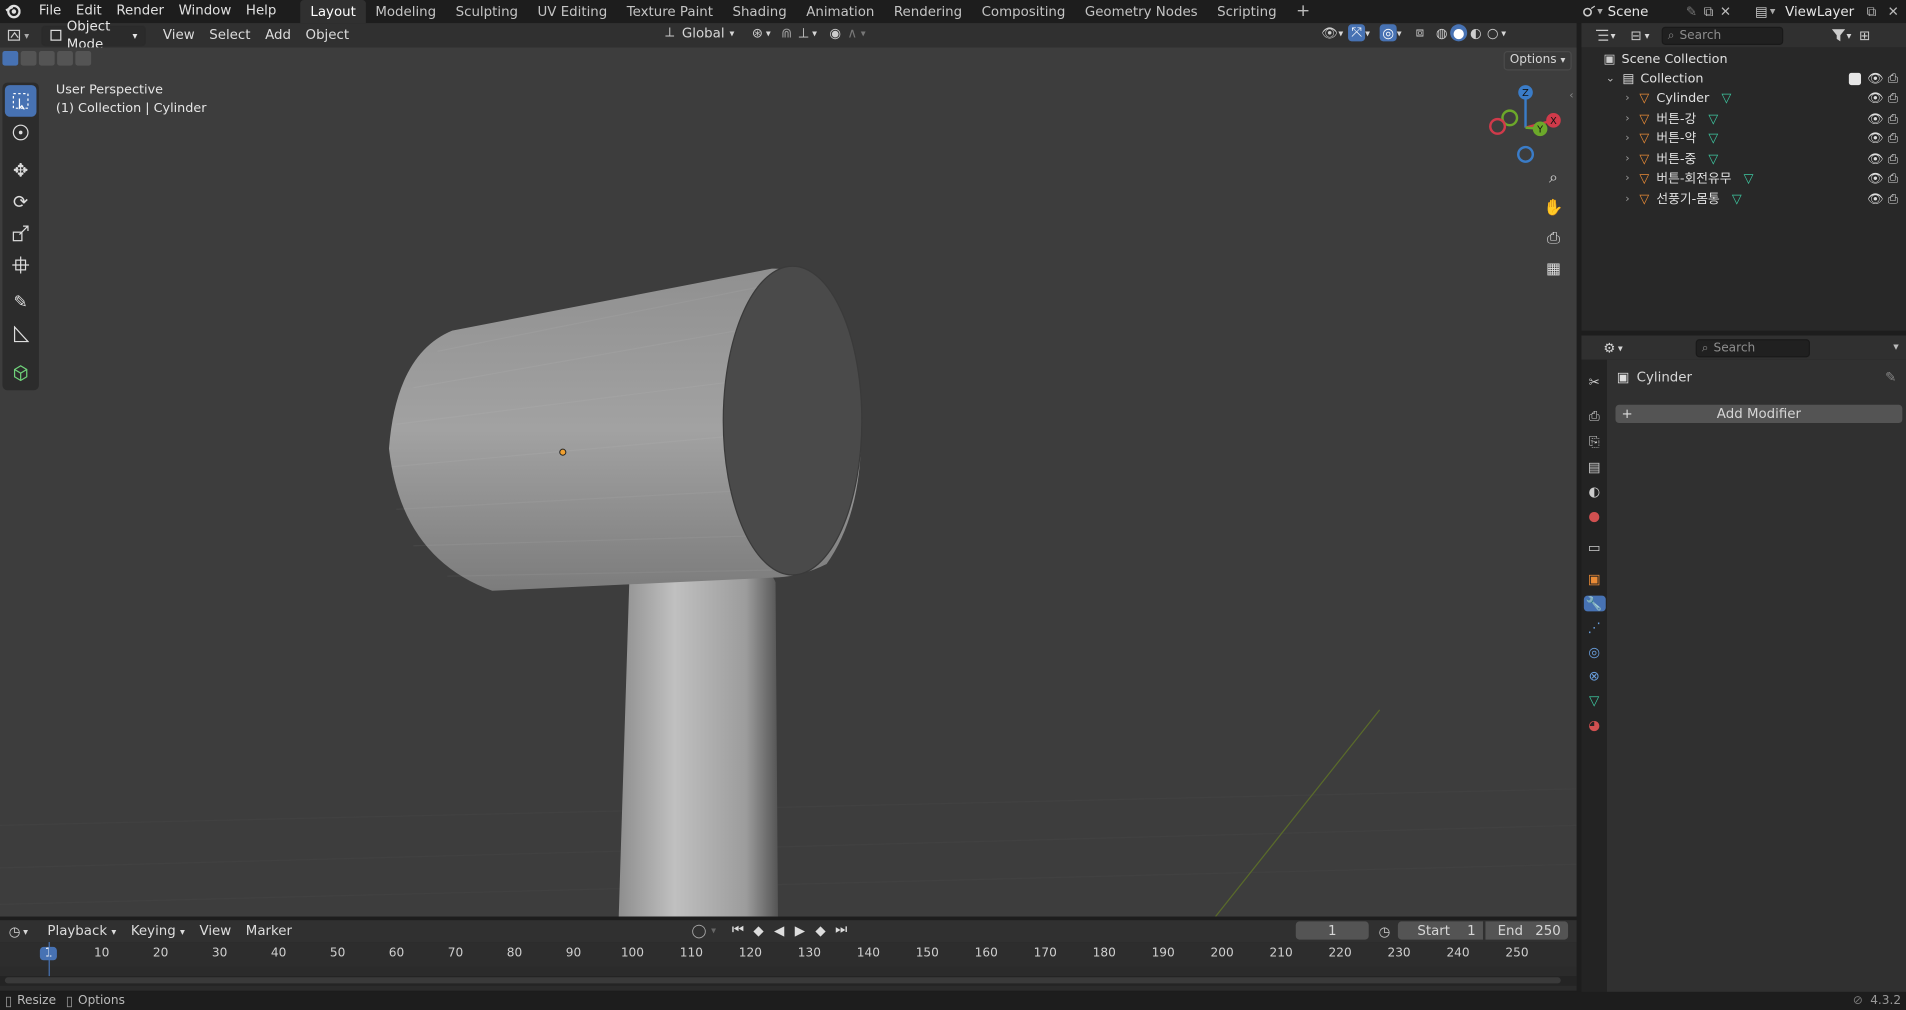 The height and width of the screenshot is (1010, 1906). Describe the element at coordinates (1893, 11) in the screenshot. I see `delete-viewlayer-icon: ✕` at that location.